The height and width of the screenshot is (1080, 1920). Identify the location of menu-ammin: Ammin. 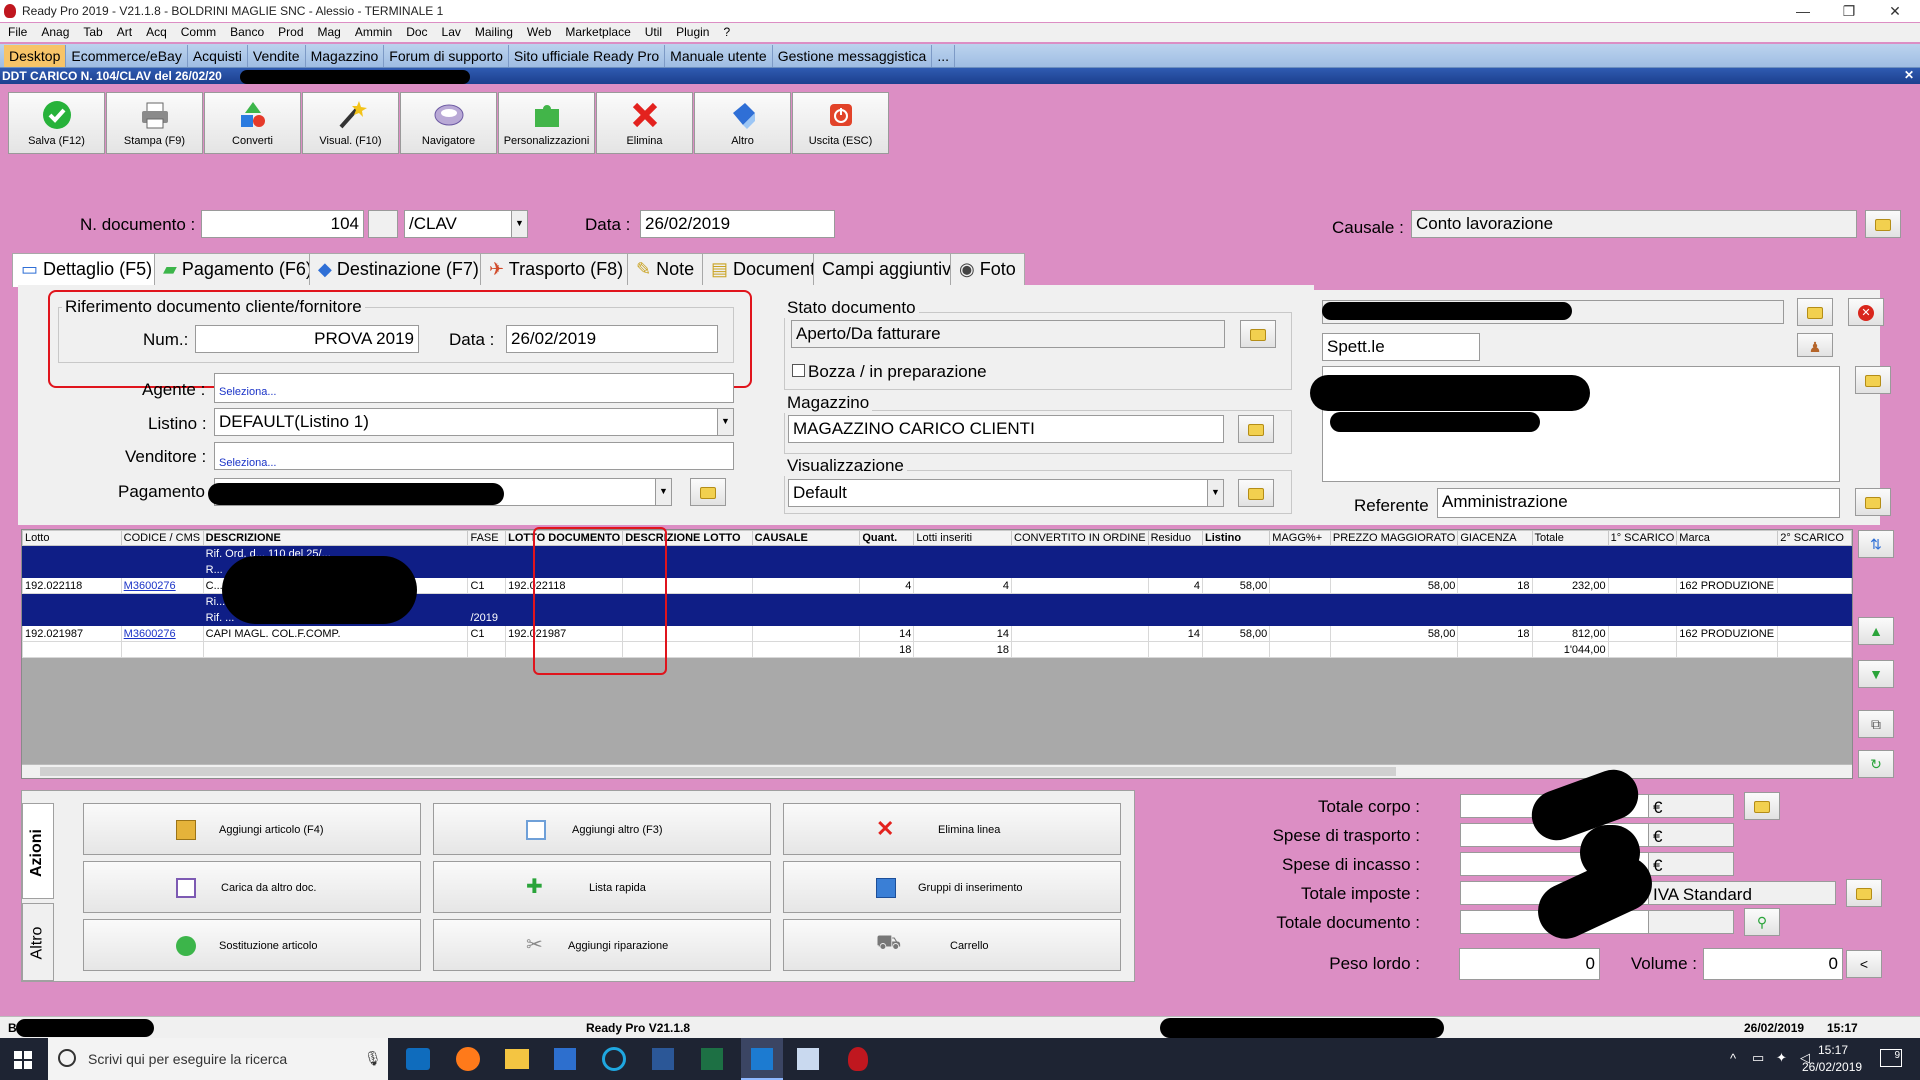
(372, 31).